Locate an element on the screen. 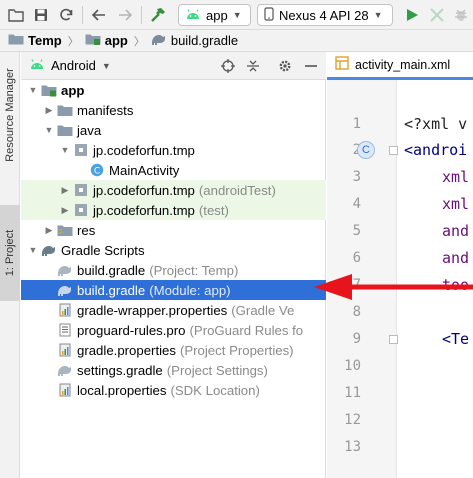 The width and height of the screenshot is (473, 478). code-line: xml is located at coordinates (456, 177).